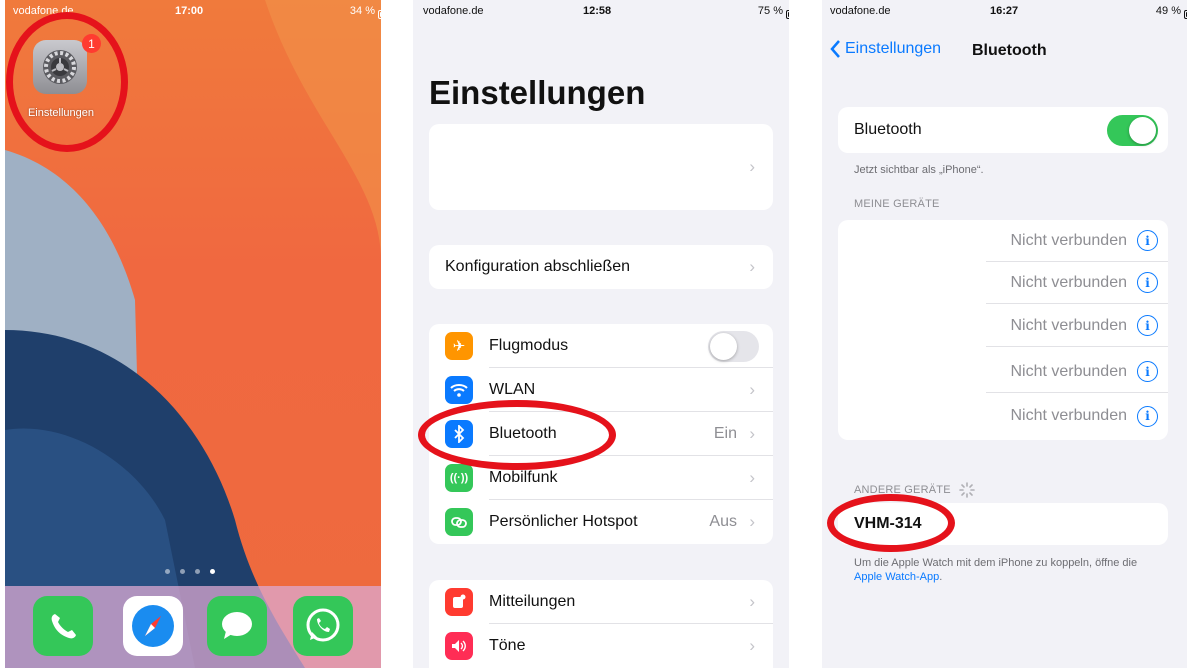 This screenshot has width=1189, height=668. I want to click on battery-indicator: 75 %, so click(773, 12).